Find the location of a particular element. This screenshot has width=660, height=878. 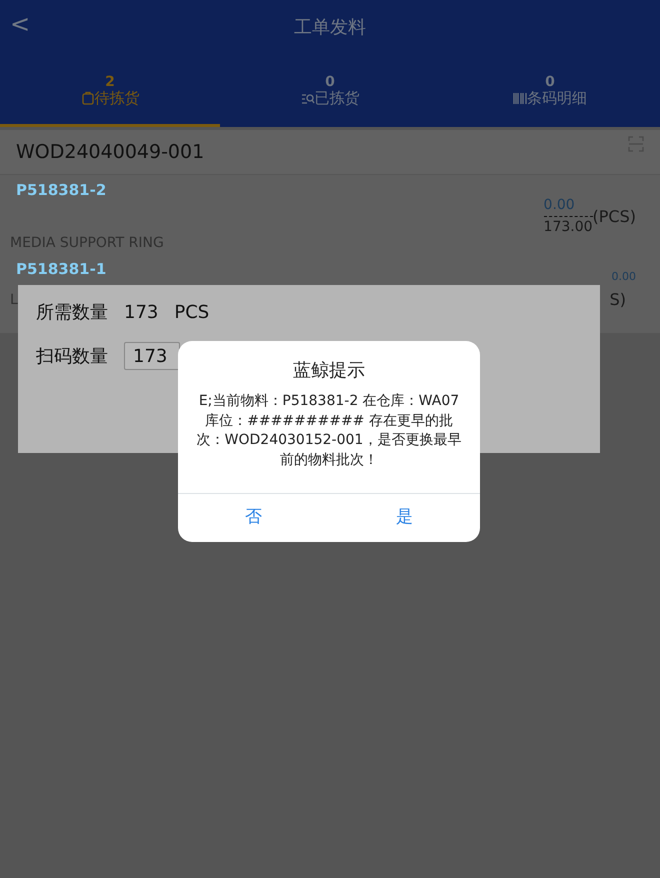

clipboard-icon is located at coordinates (87, 98).